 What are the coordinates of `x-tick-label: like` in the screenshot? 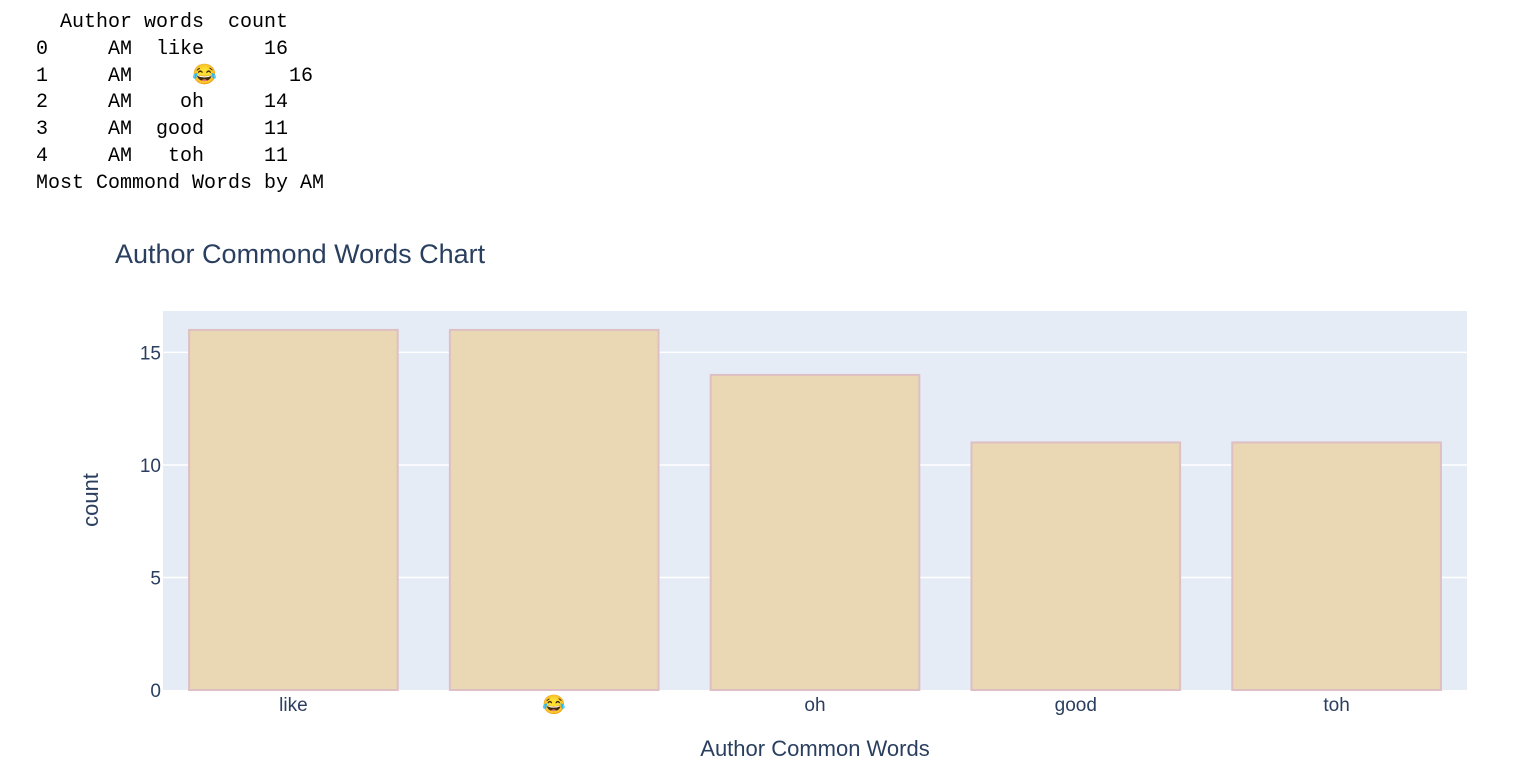 It's located at (293, 705).